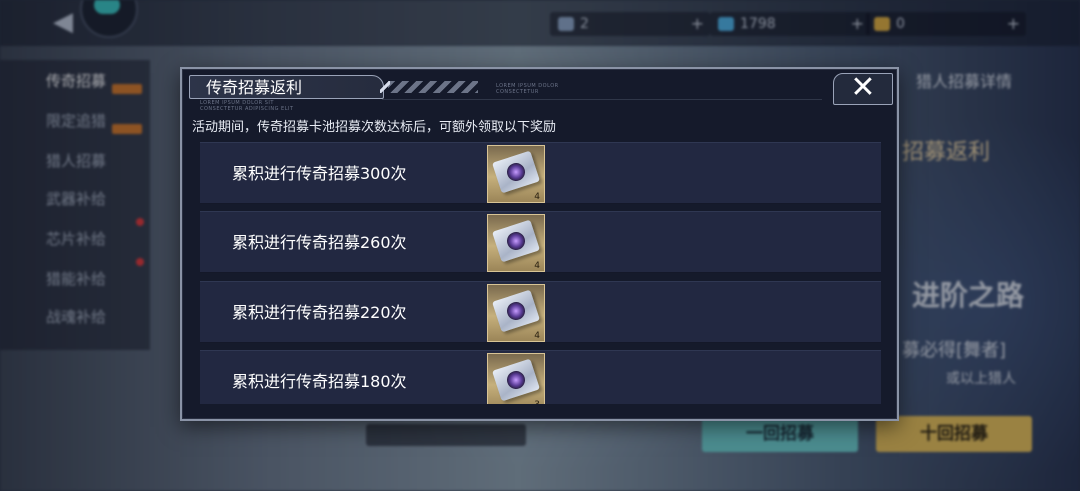 This screenshot has height=491, width=1080. I want to click on reward-item: 3, so click(516, 378).